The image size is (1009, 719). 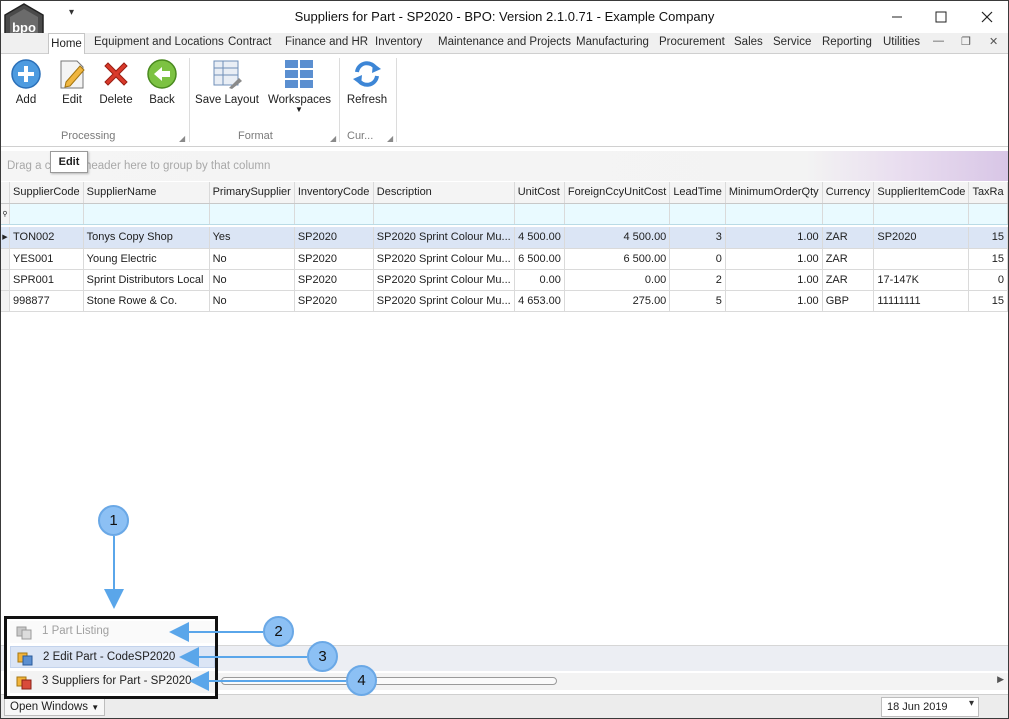 I want to click on tab-sales: Sales, so click(x=748, y=42).